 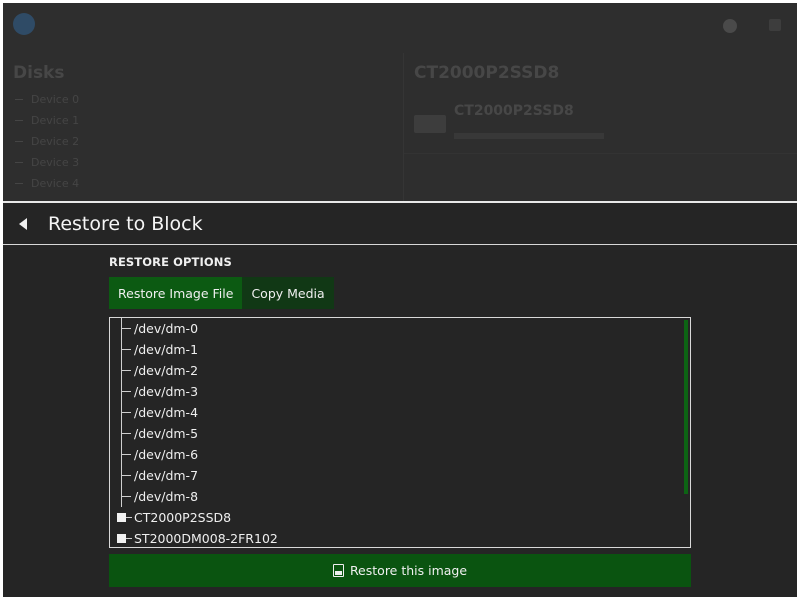 I want to click on device-label: /dev/dm-2, so click(x=166, y=370).